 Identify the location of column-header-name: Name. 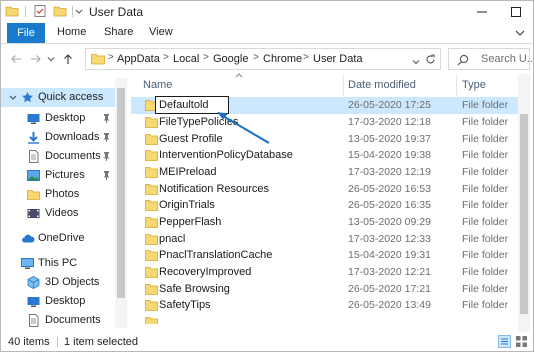
(243, 85).